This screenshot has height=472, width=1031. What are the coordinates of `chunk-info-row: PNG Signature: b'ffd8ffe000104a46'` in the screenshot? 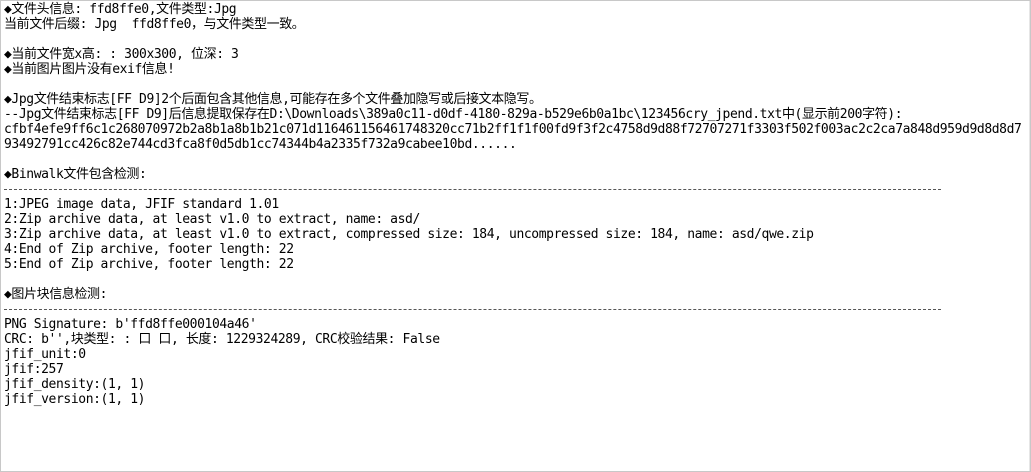 It's located at (130, 324).